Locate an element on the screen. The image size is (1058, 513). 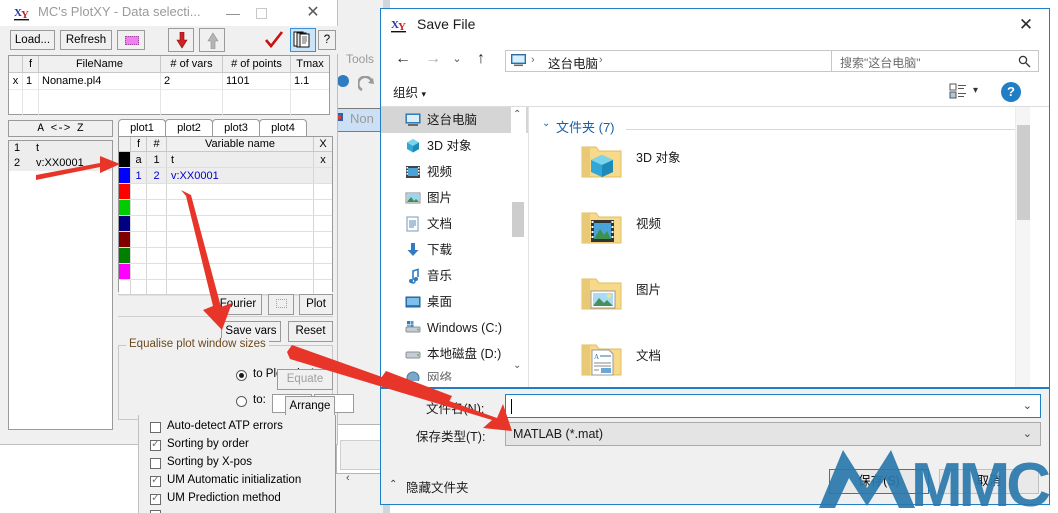
list-item: 1t is located at coordinates (60, 148).